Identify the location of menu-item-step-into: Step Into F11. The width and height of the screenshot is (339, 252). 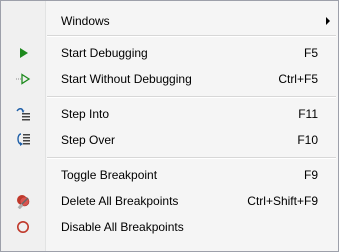
(169, 113).